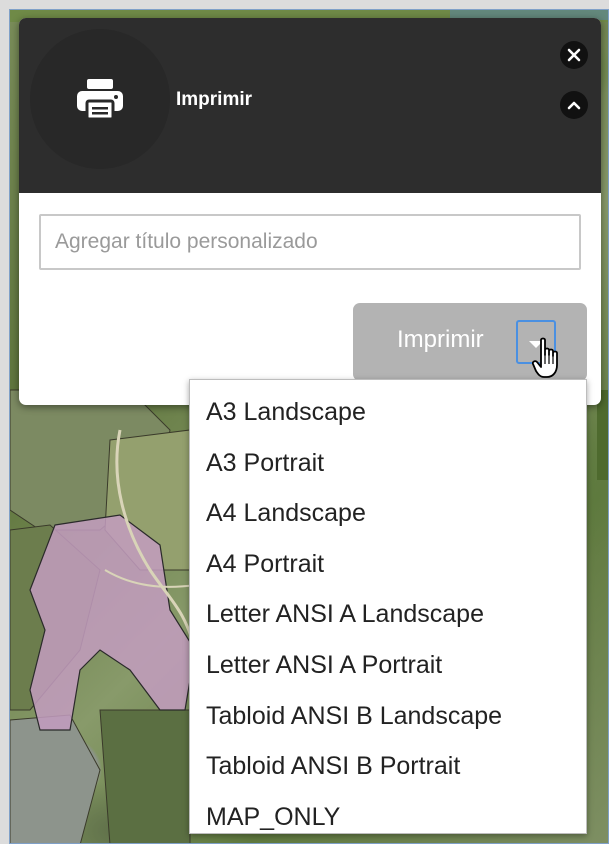  I want to click on menu-item-a4-landscape: A4 Landscape, so click(388, 513).